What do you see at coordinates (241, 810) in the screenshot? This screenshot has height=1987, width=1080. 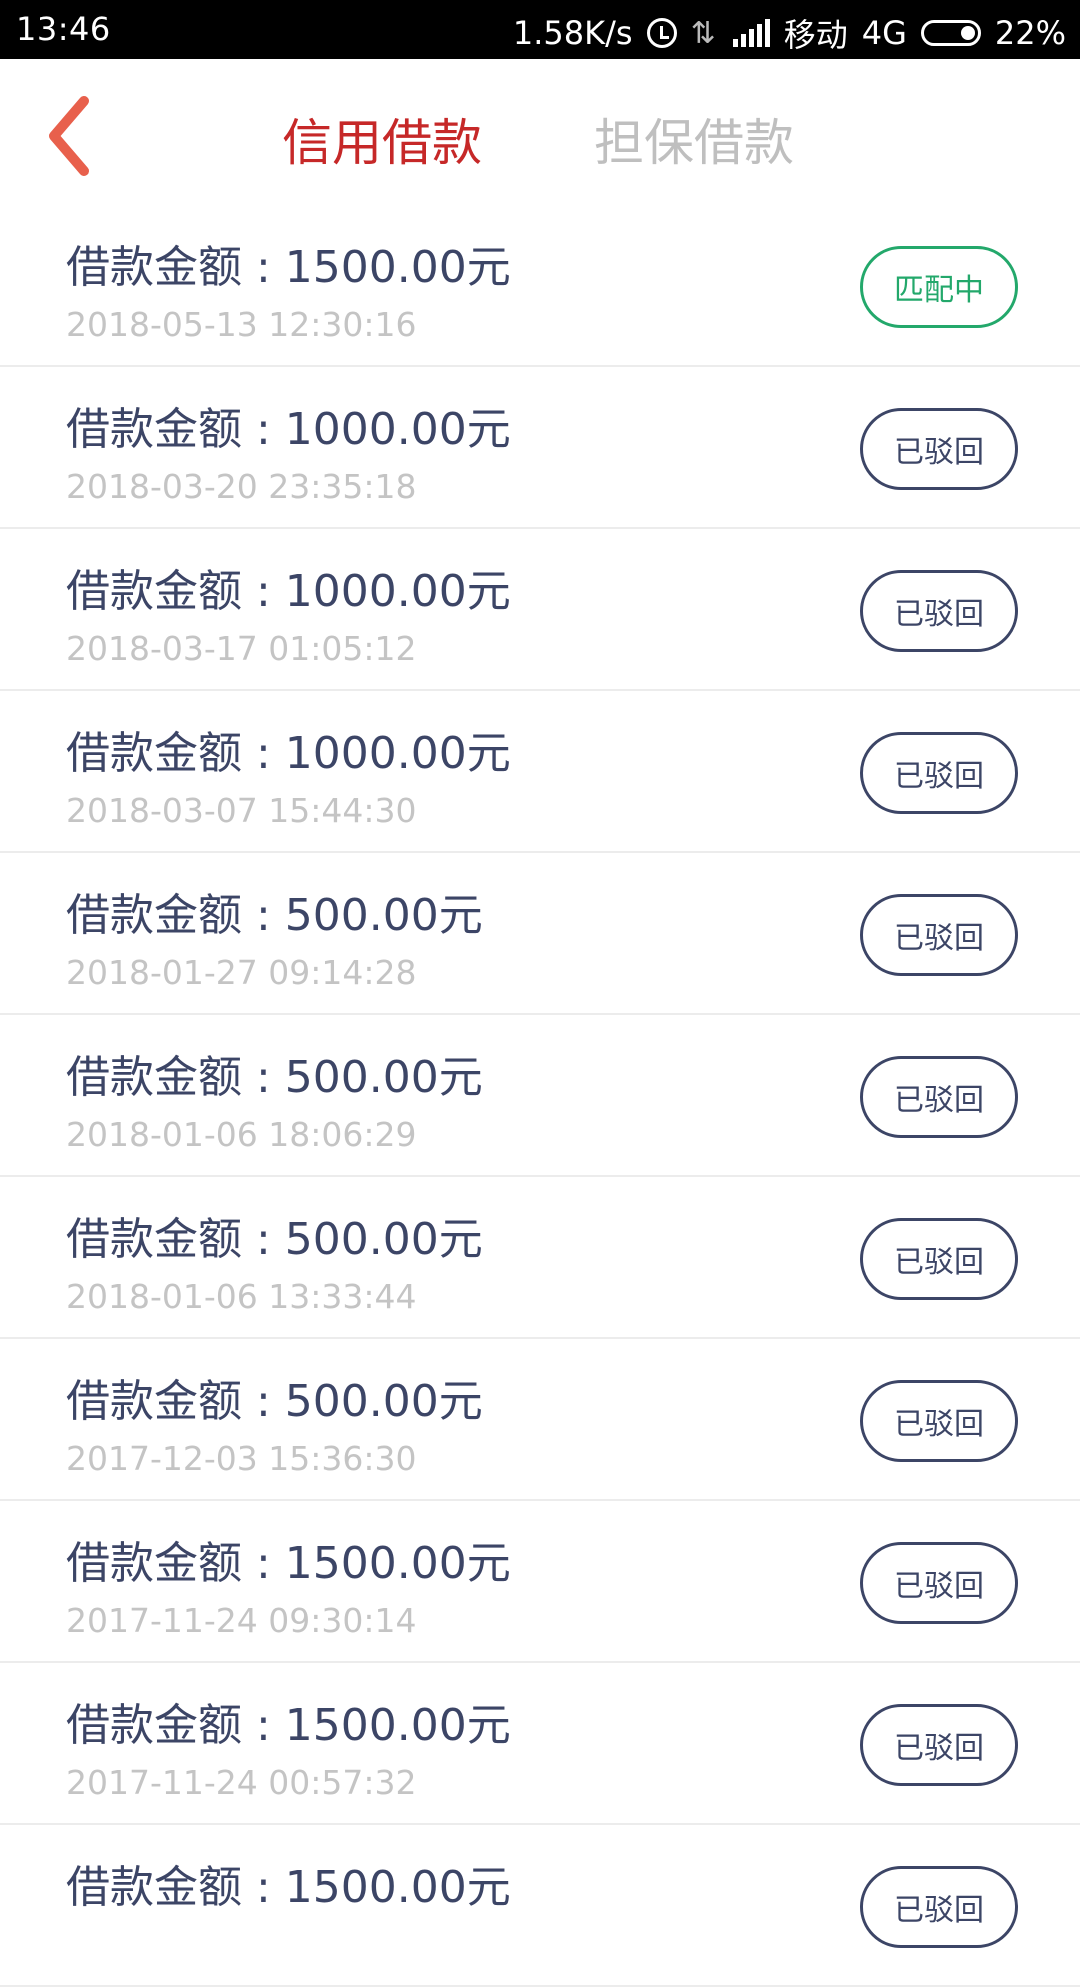 I see `loan-time: 2018-03-07 15:44:30` at bounding box center [241, 810].